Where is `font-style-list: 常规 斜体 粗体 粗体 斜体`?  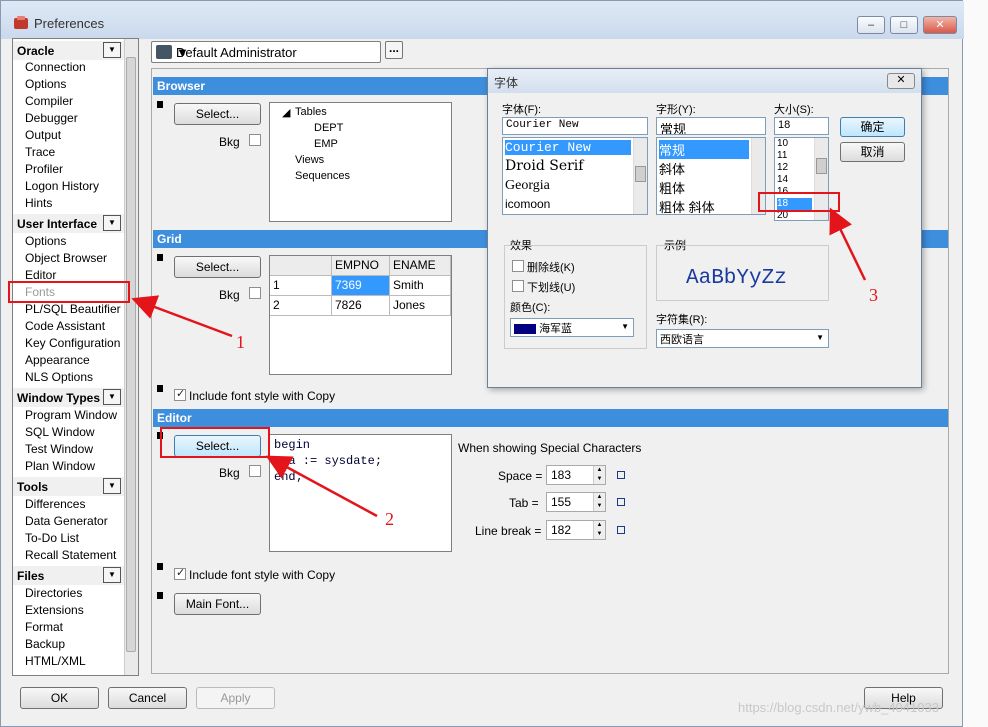
font-style-list: 常规 斜体 粗体 粗体 斜体 is located at coordinates (711, 176).